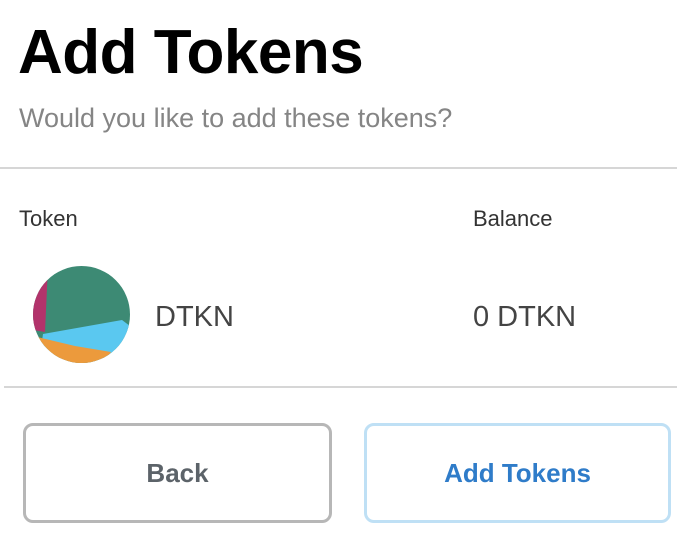 The width and height of the screenshot is (677, 558). I want to click on add-tokens-button: Add Tokens, so click(517, 473).